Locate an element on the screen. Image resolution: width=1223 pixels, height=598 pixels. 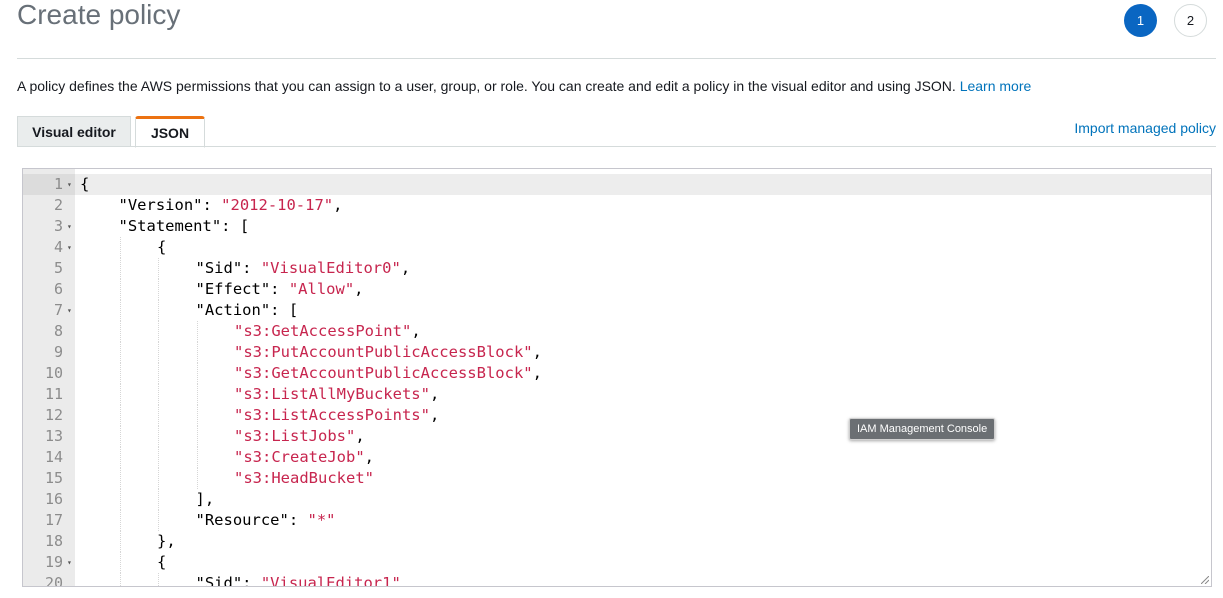
code-text: "Effect": "Allow", is located at coordinates (280, 289).